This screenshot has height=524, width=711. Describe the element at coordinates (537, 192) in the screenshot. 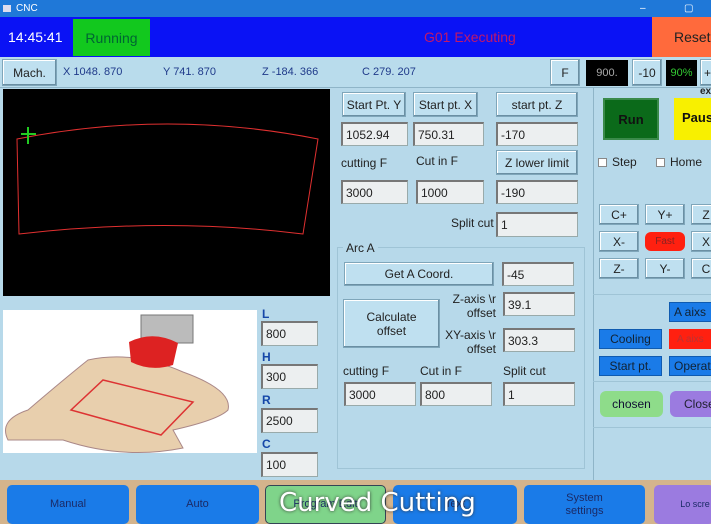

I see `z-lower-limit-input: -190` at that location.